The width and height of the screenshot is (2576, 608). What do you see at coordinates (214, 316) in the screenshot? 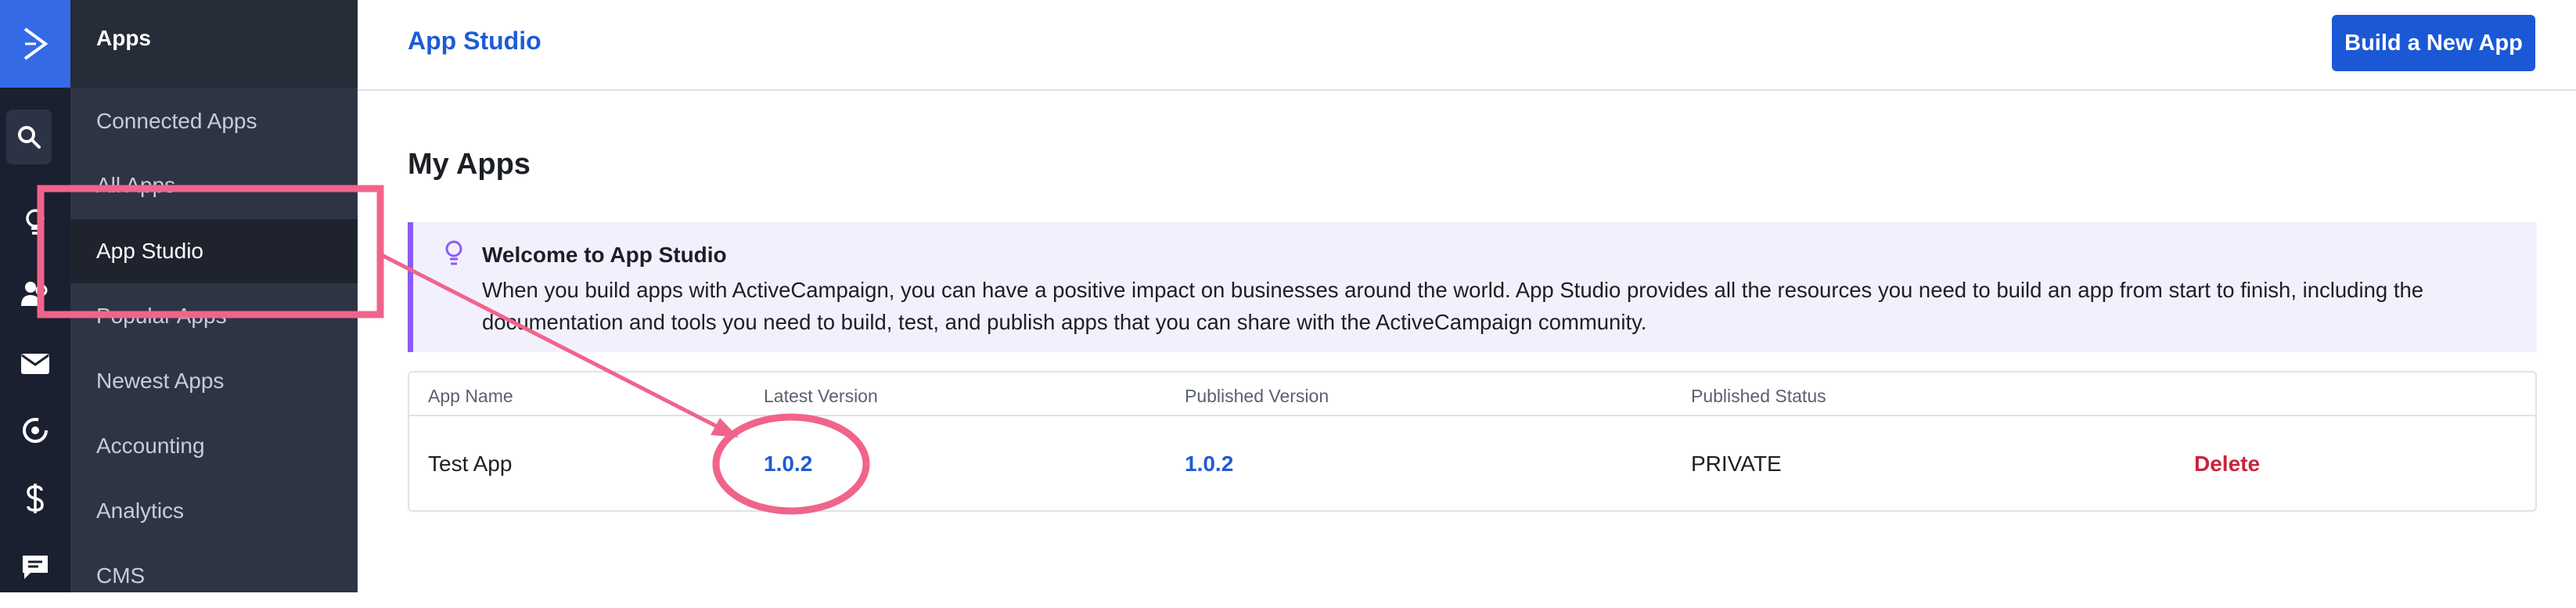
I see `sidebar-item-popular-apps: Popular Apps` at bounding box center [214, 316].